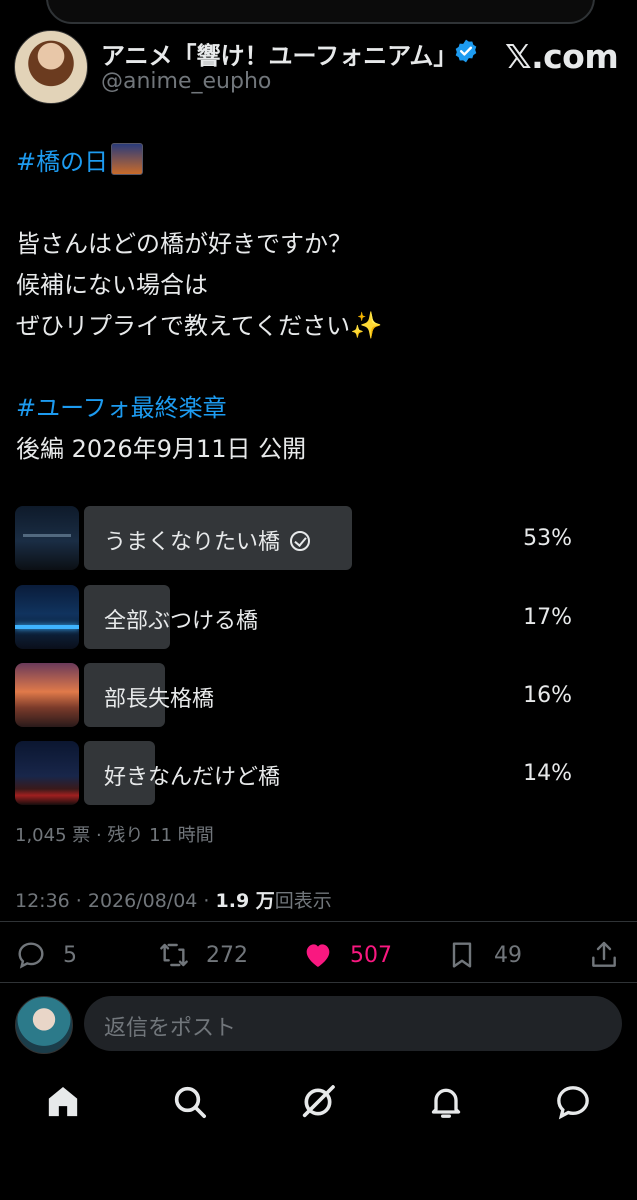 This screenshot has height=1200, width=637. What do you see at coordinates (184, 244) in the screenshot?
I see `tweet-text-line: 皆さんはどの橋が好きですか？` at bounding box center [184, 244].